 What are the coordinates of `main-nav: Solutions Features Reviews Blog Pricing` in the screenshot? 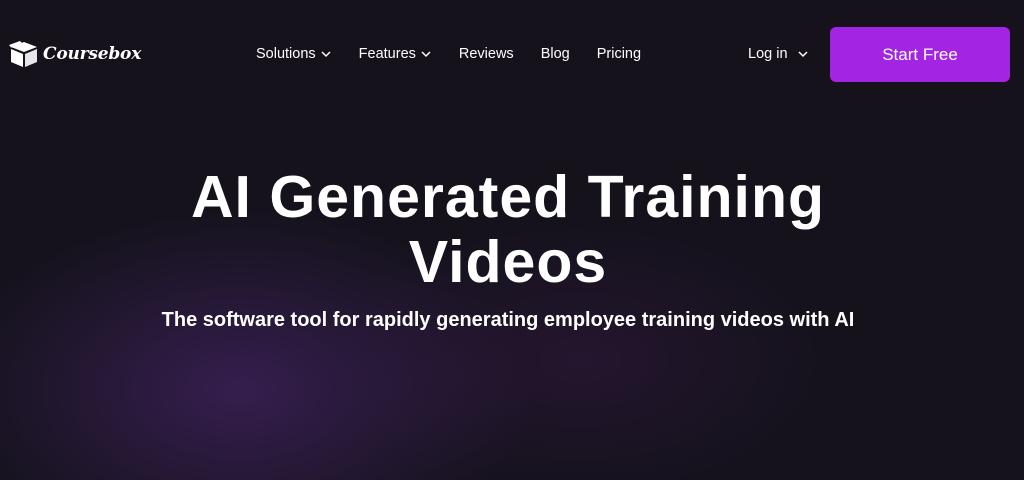 It's located at (462, 54).